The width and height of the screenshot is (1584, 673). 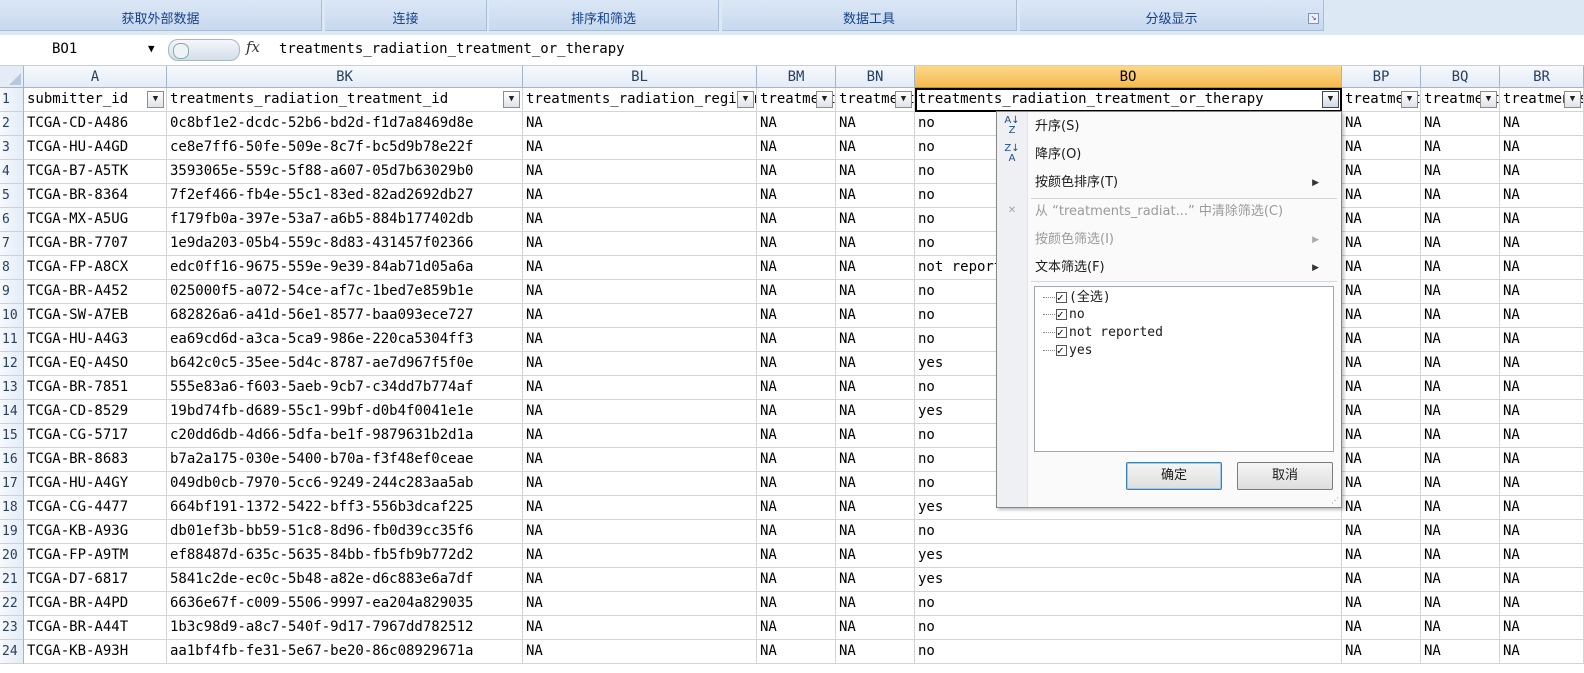 I want to click on select-all-corner, so click(x=12, y=77).